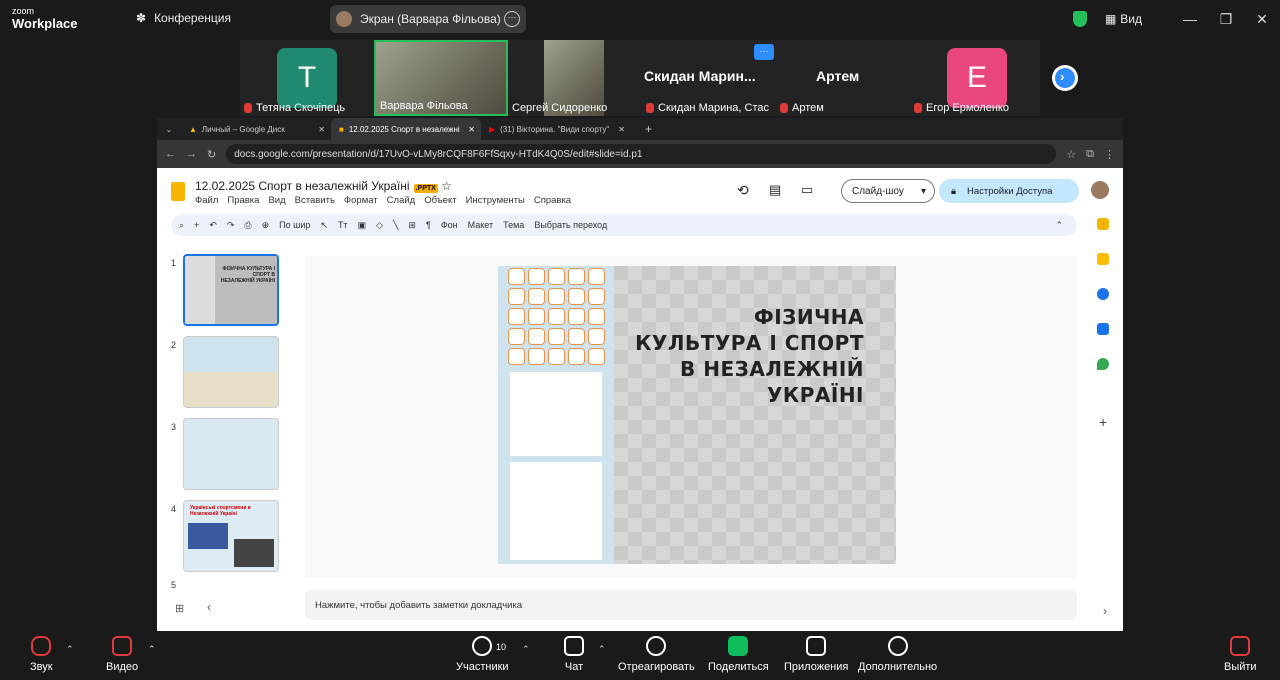 Image resolution: width=1280 pixels, height=680 pixels. What do you see at coordinates (243, 200) in the screenshot?
I see `menu-edit: Правка` at bounding box center [243, 200].